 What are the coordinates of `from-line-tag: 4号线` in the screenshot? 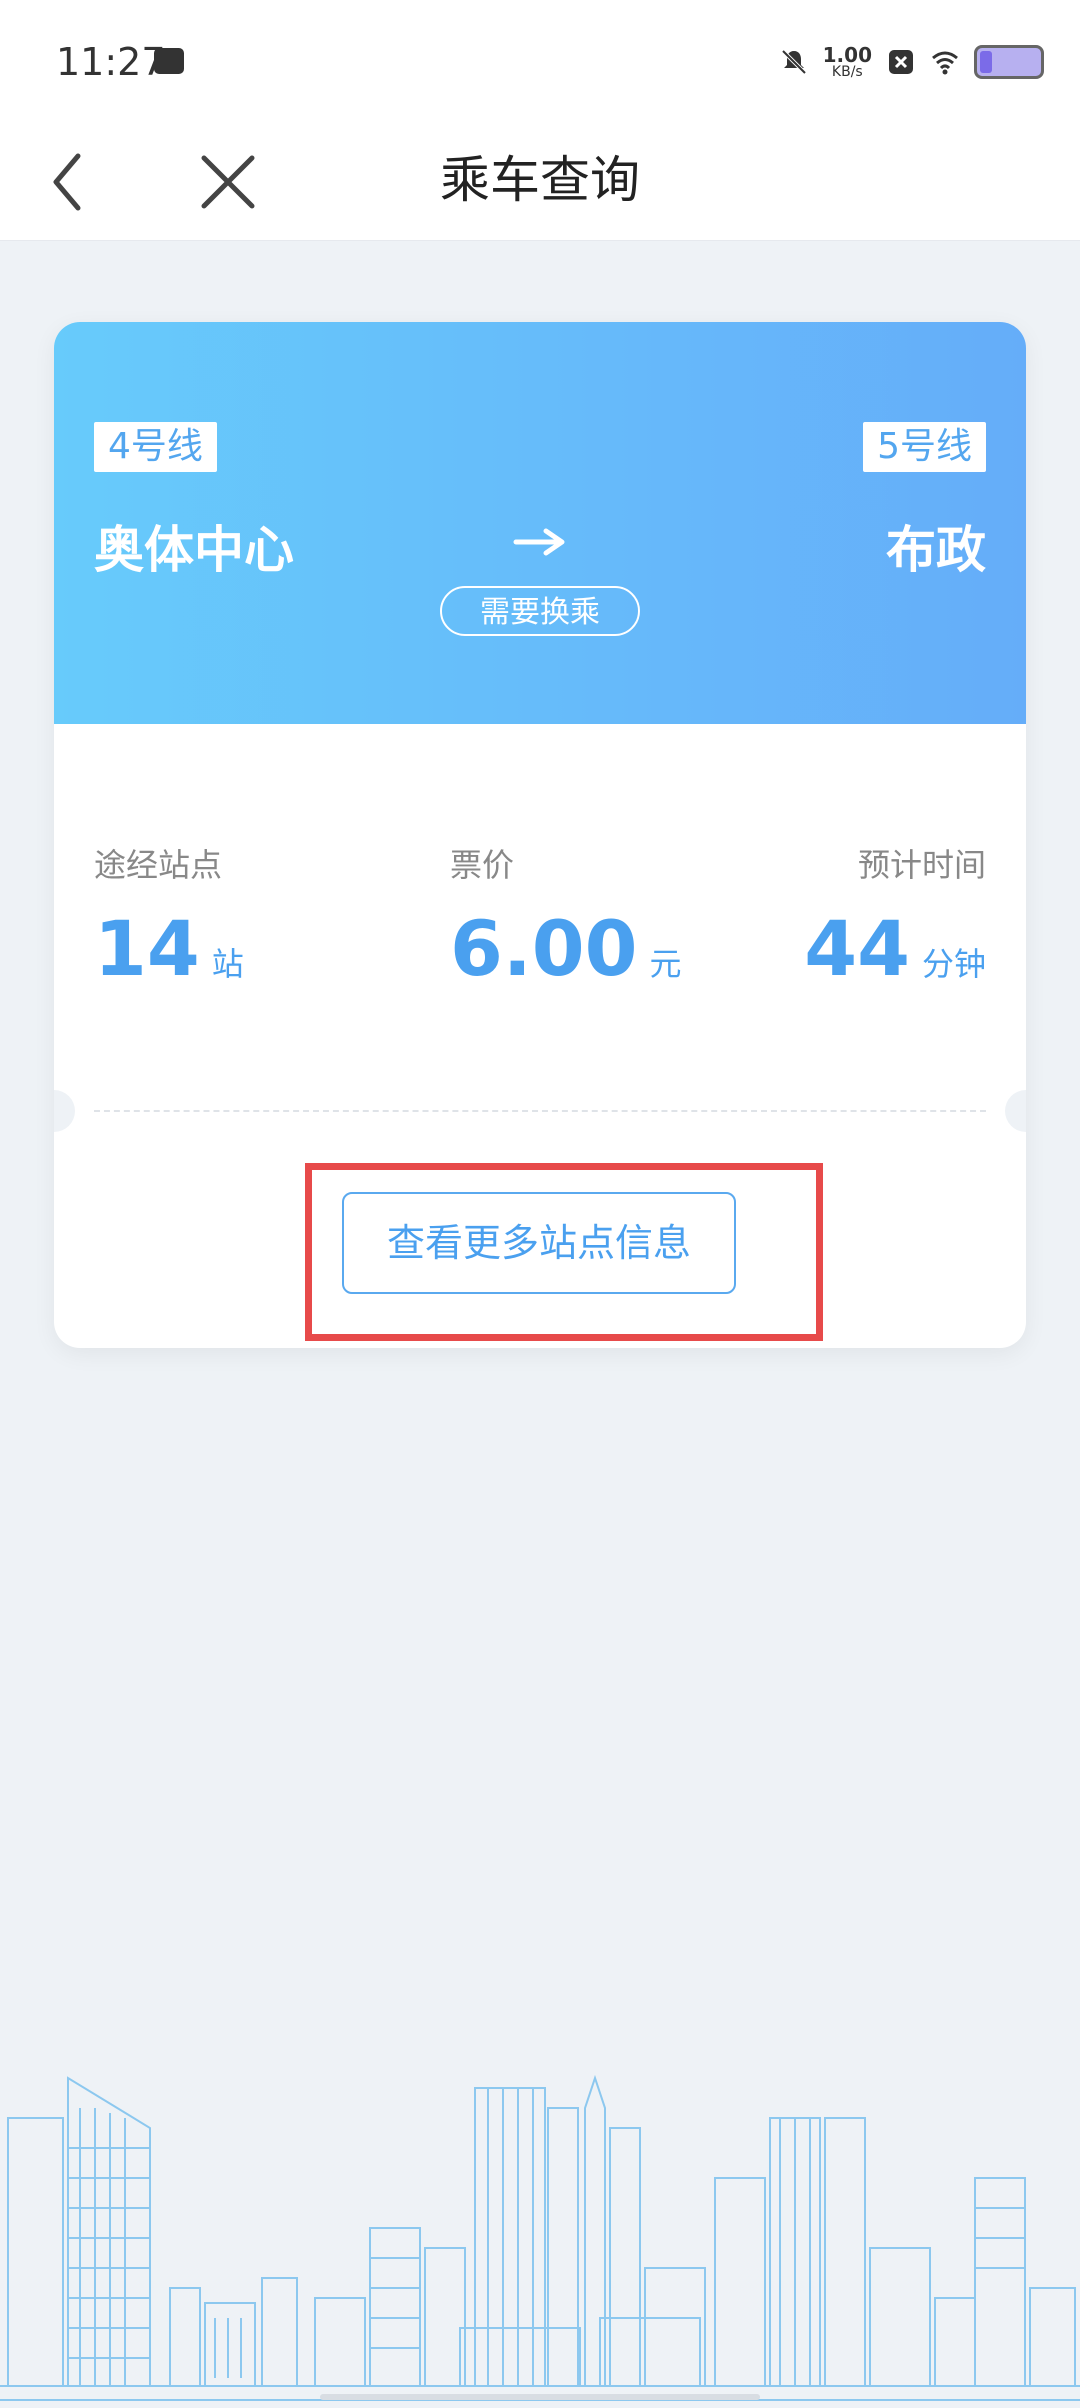 It's located at (155, 447).